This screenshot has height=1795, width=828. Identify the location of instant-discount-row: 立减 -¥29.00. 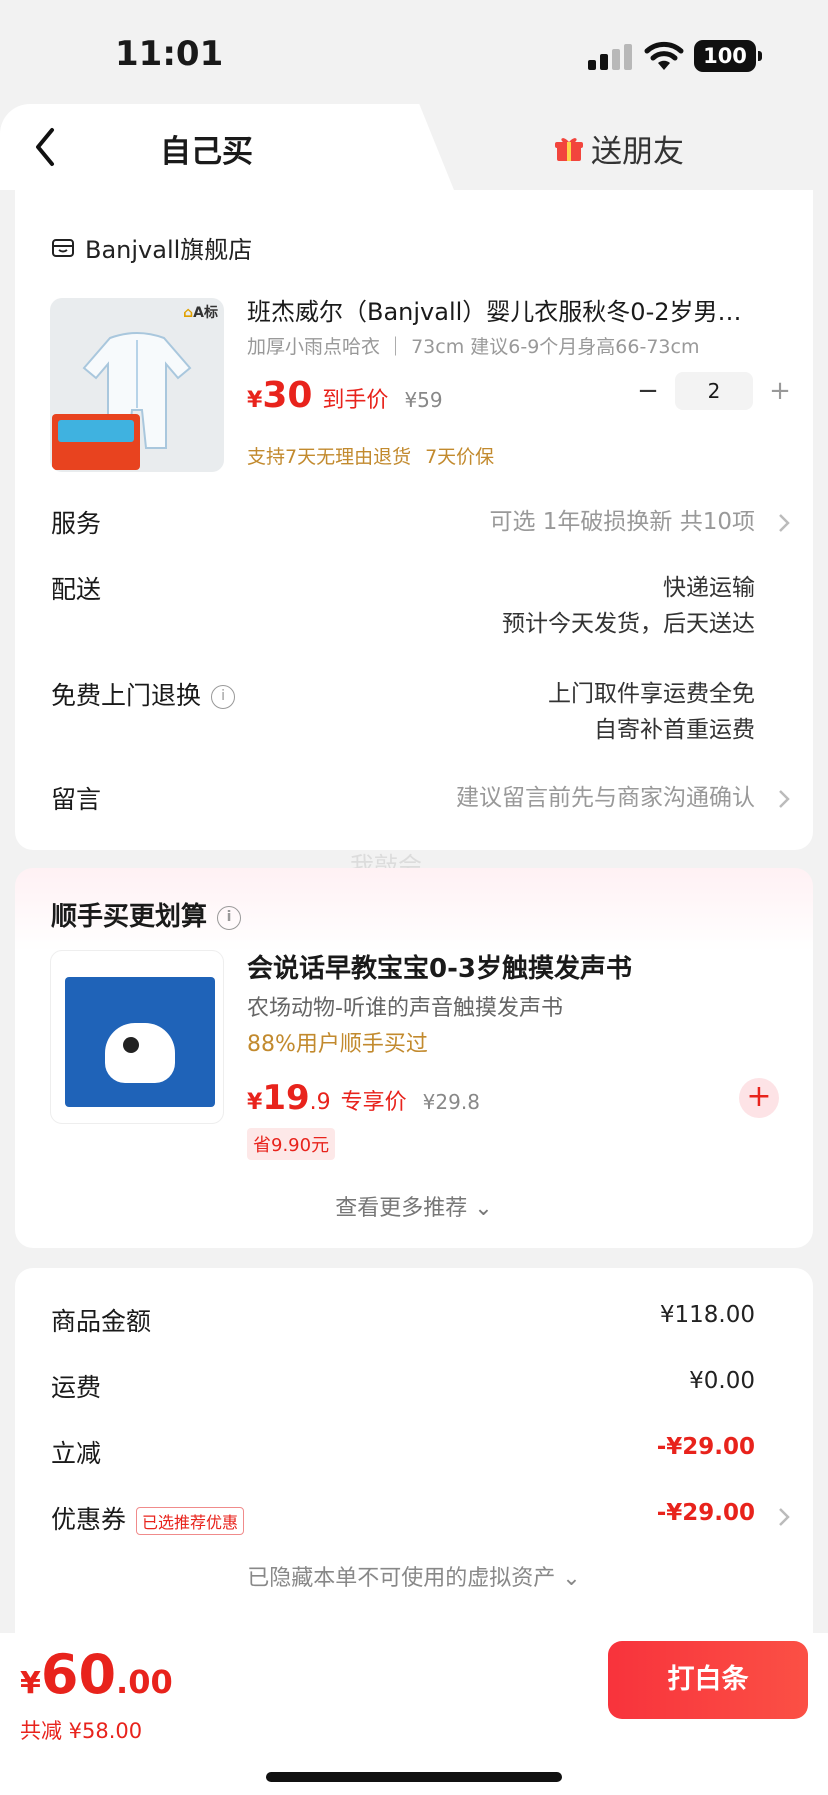
(421, 1452).